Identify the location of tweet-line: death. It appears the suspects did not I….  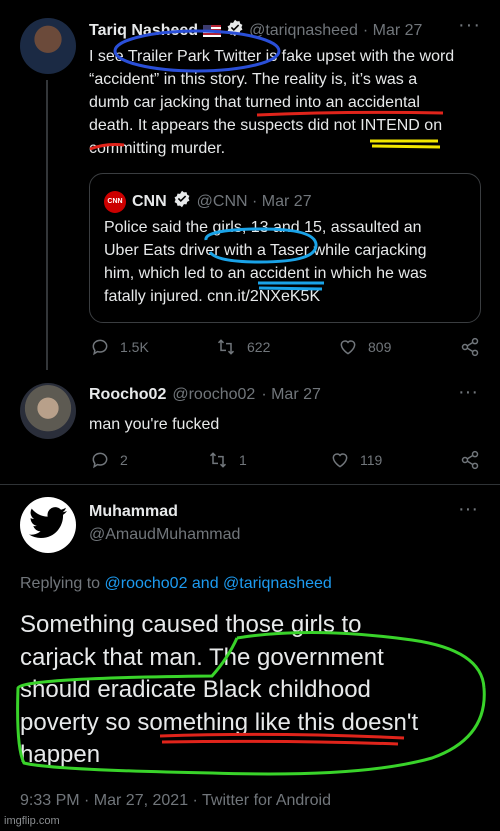
(266, 125).